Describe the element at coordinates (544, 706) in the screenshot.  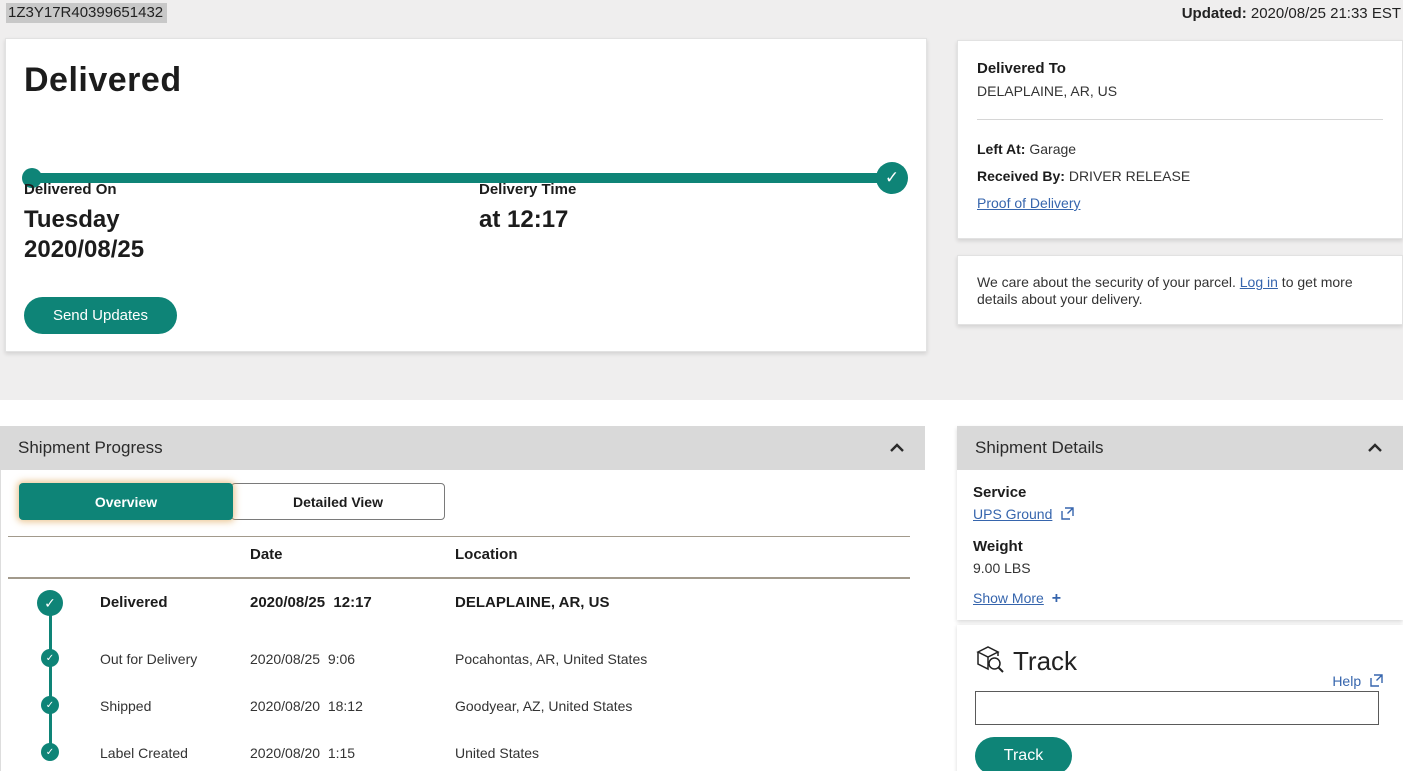
I see `milestone-location: Goodyear, AZ, United States` at that location.